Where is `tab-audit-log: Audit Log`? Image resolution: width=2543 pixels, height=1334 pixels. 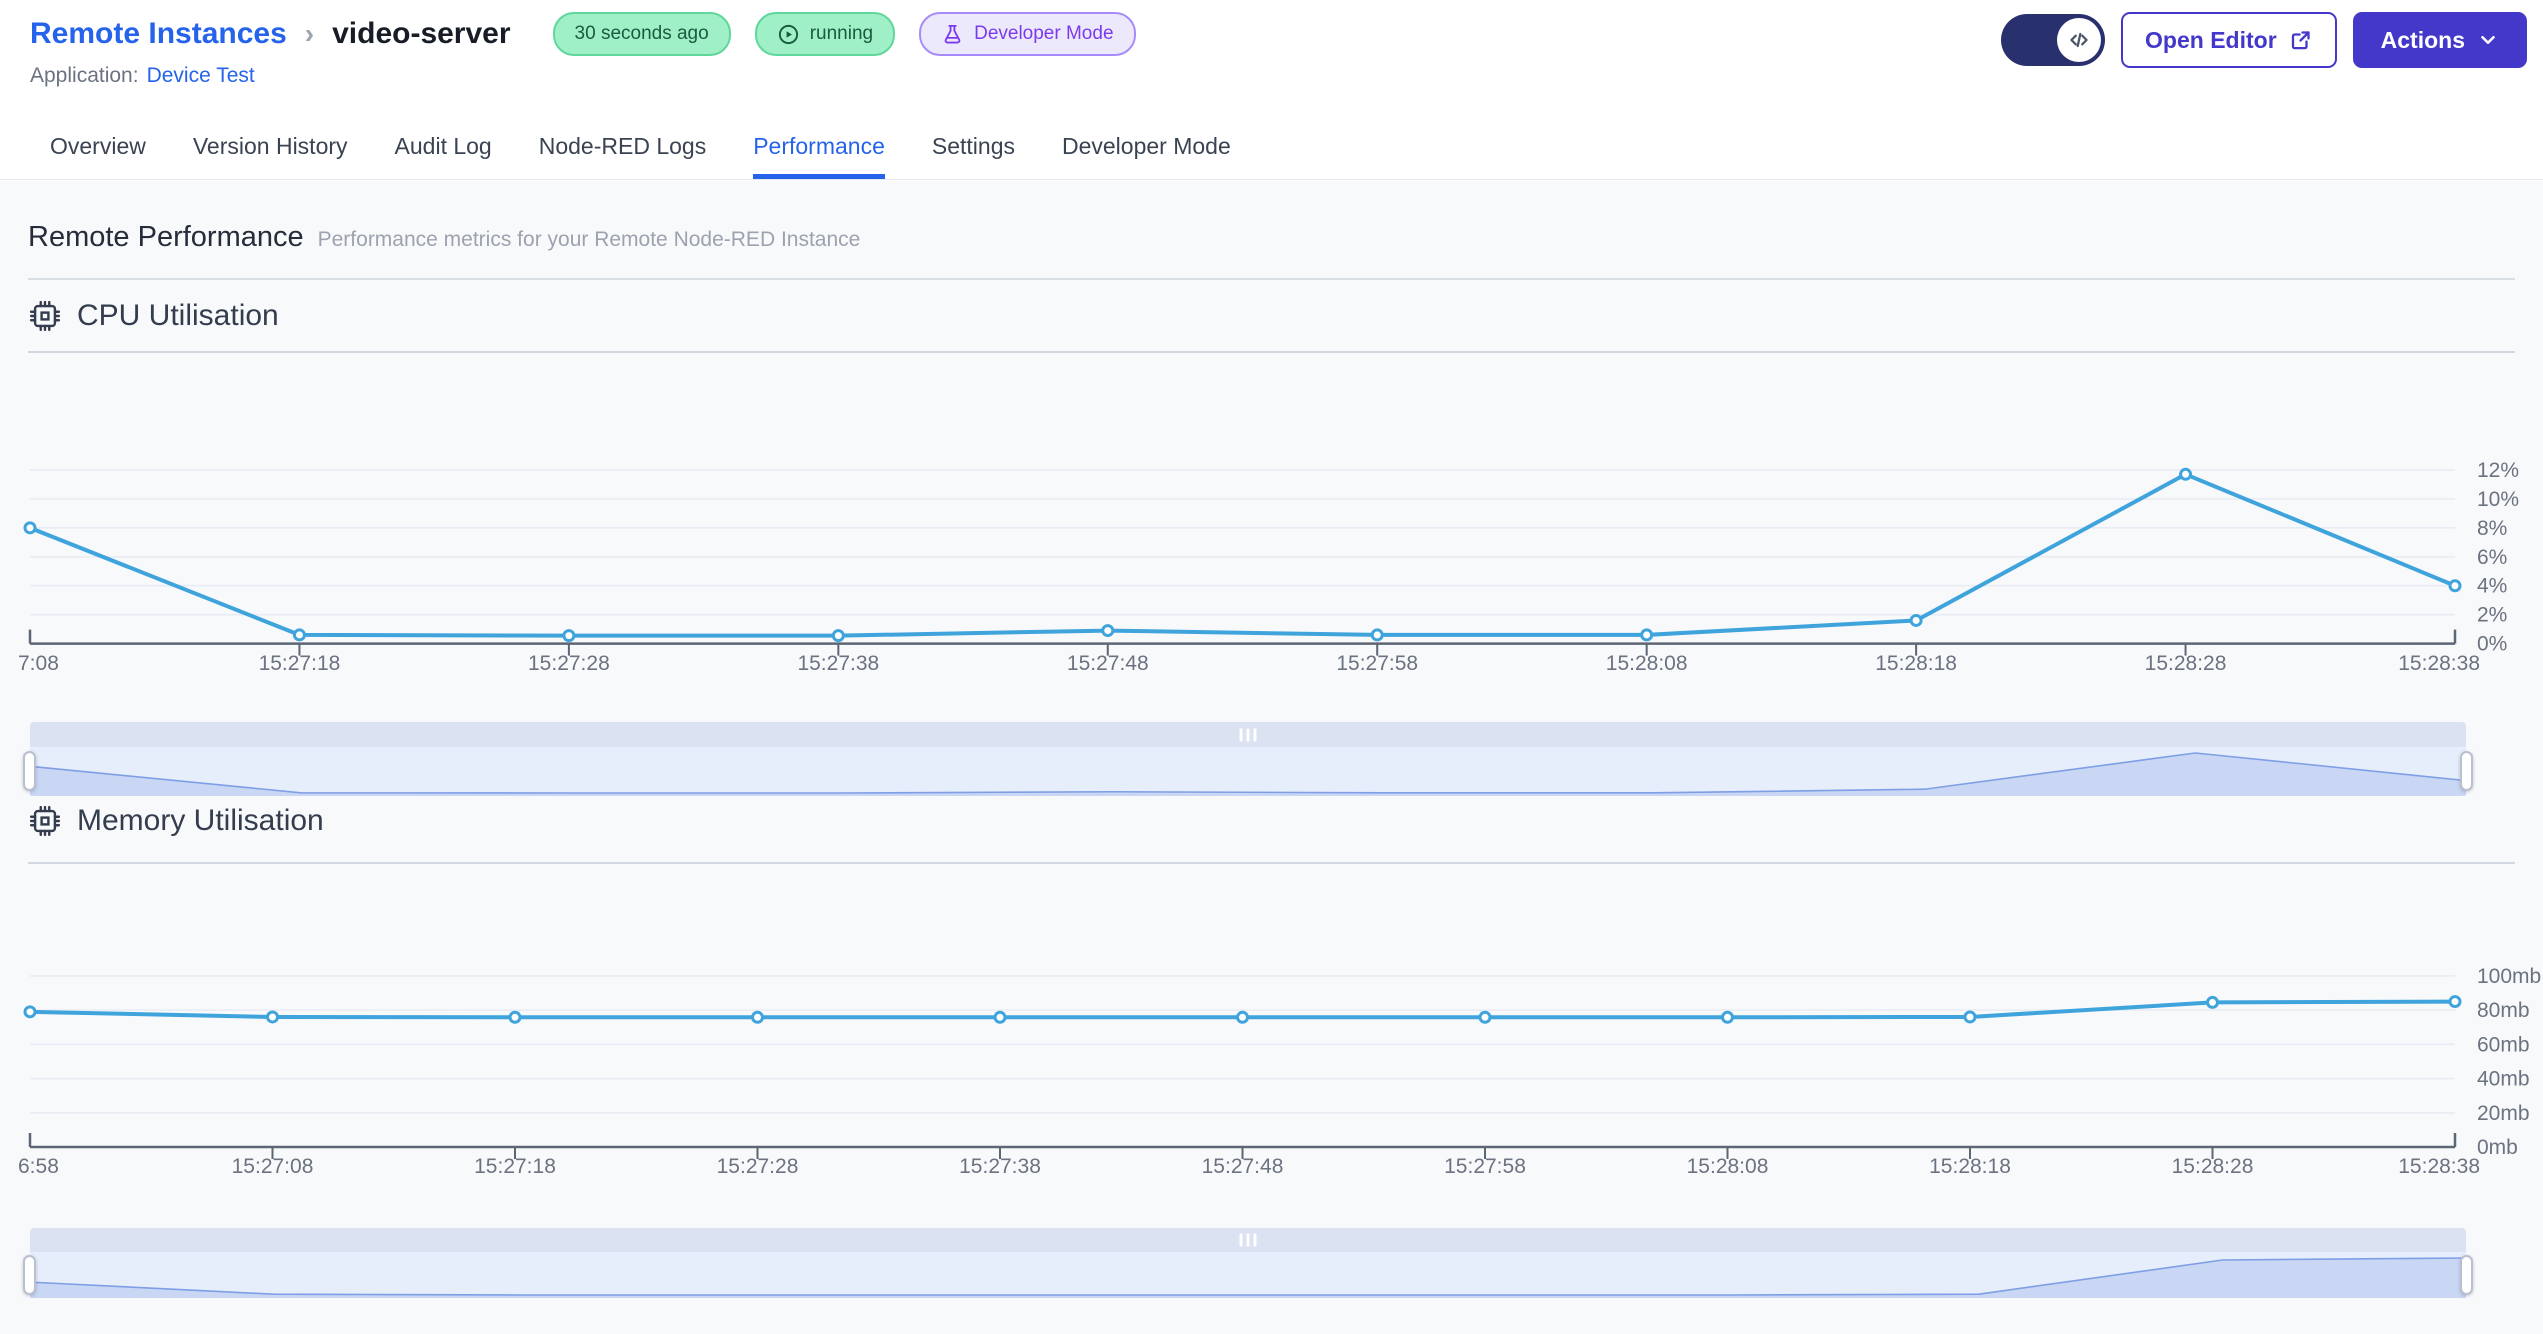 tab-audit-log: Audit Log is located at coordinates (443, 148).